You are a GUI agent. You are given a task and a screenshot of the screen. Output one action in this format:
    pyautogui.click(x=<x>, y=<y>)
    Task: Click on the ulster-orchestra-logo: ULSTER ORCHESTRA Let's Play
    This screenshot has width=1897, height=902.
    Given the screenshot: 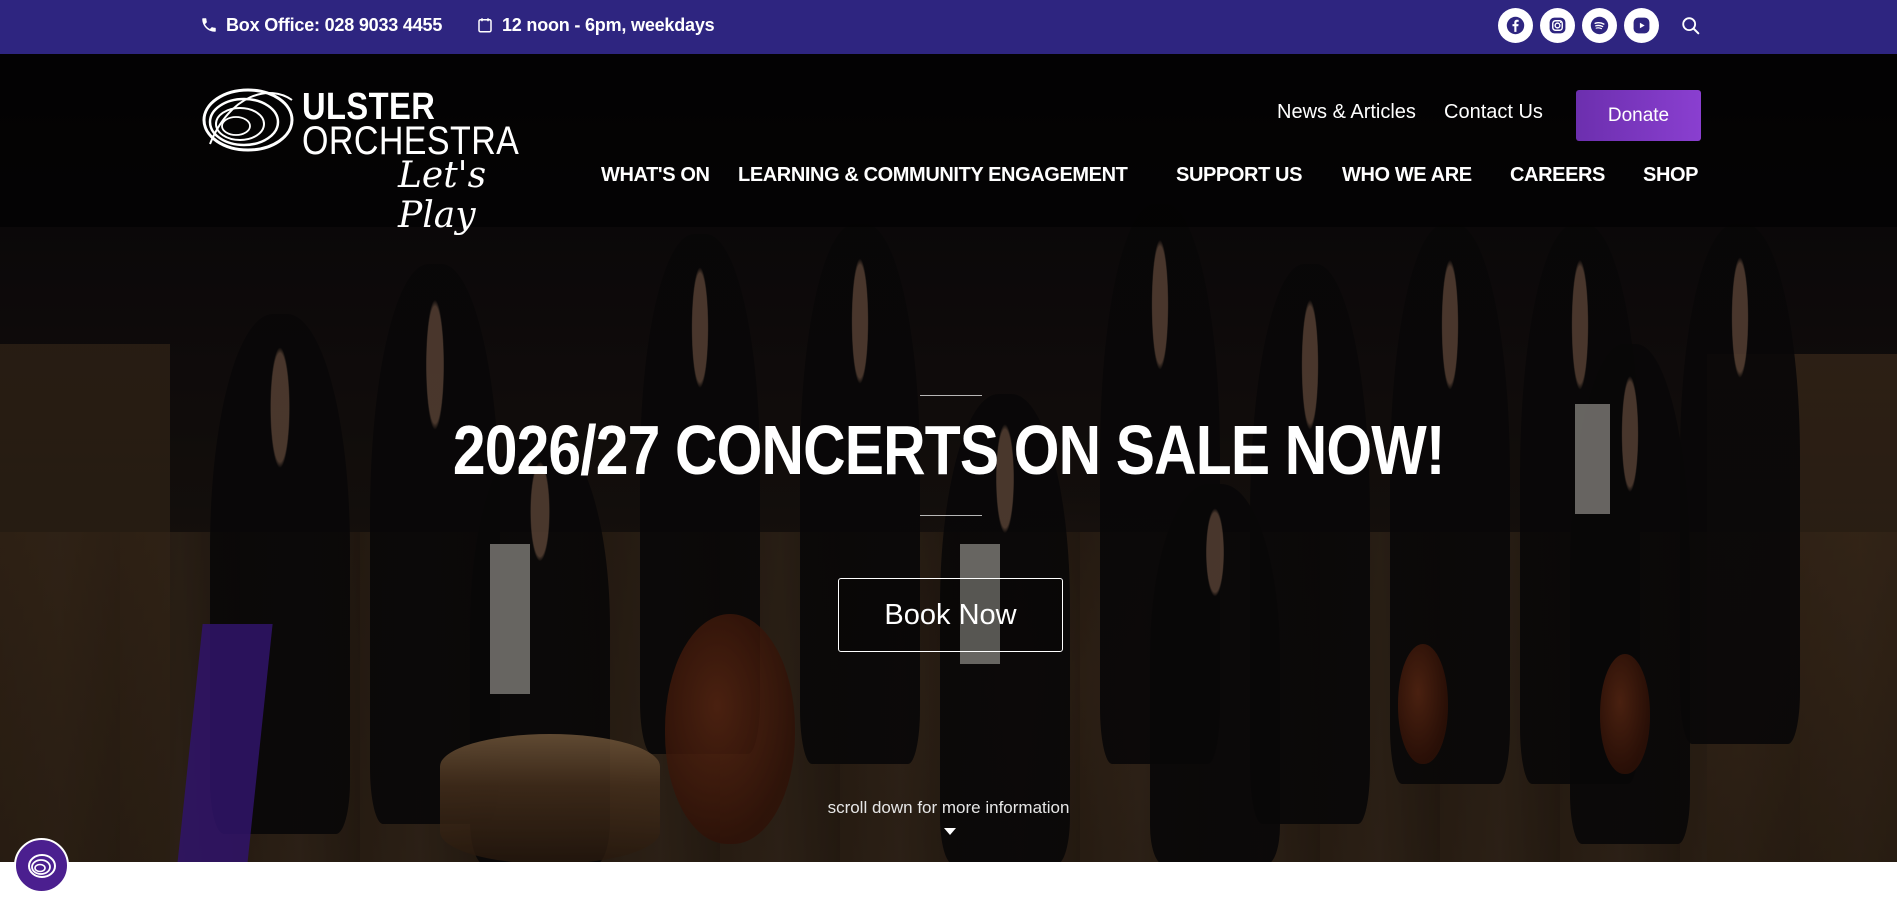 What is the action you would take?
    pyautogui.click(x=365, y=160)
    